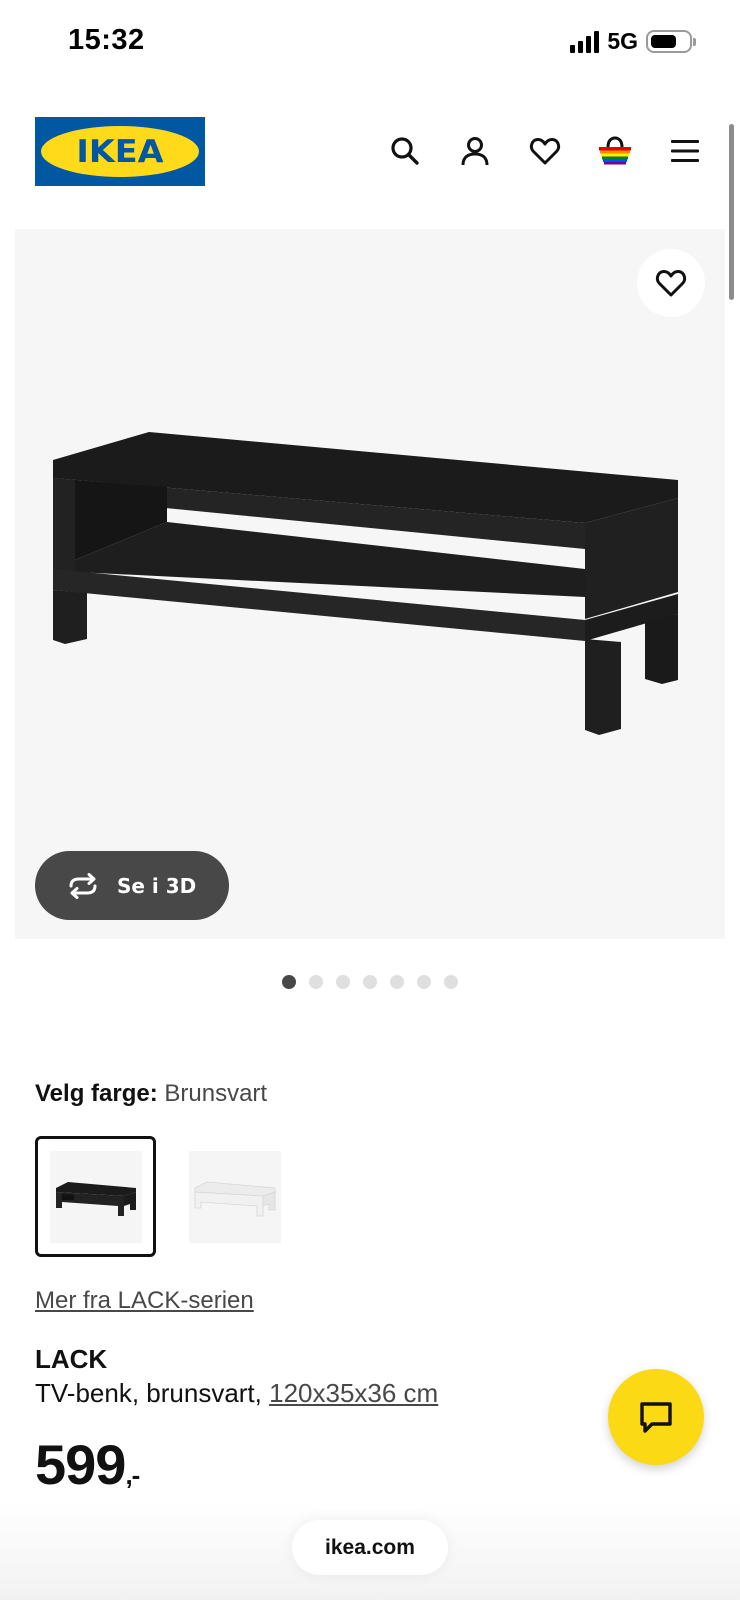 The width and height of the screenshot is (740, 1600). I want to click on logo-text: IKEA, so click(120, 151).